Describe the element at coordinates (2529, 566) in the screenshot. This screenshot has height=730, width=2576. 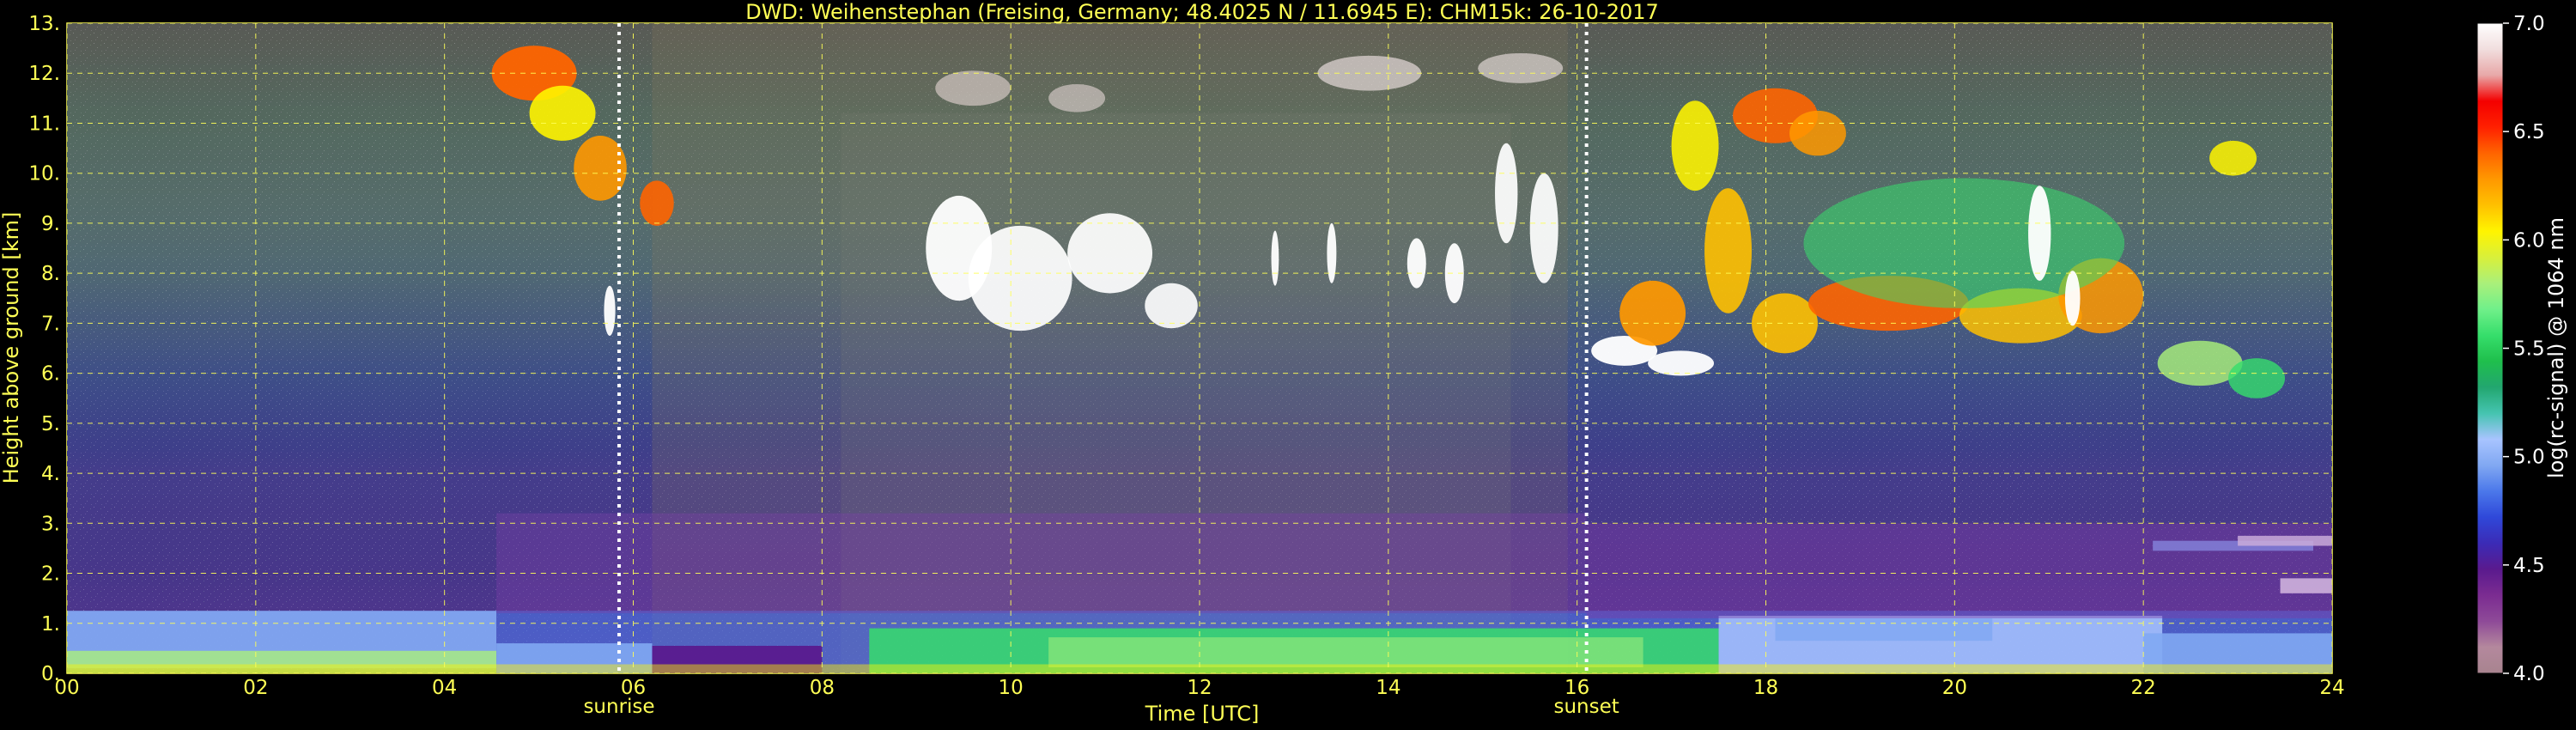
I see `colorbar-tick-label: 4.5` at that location.